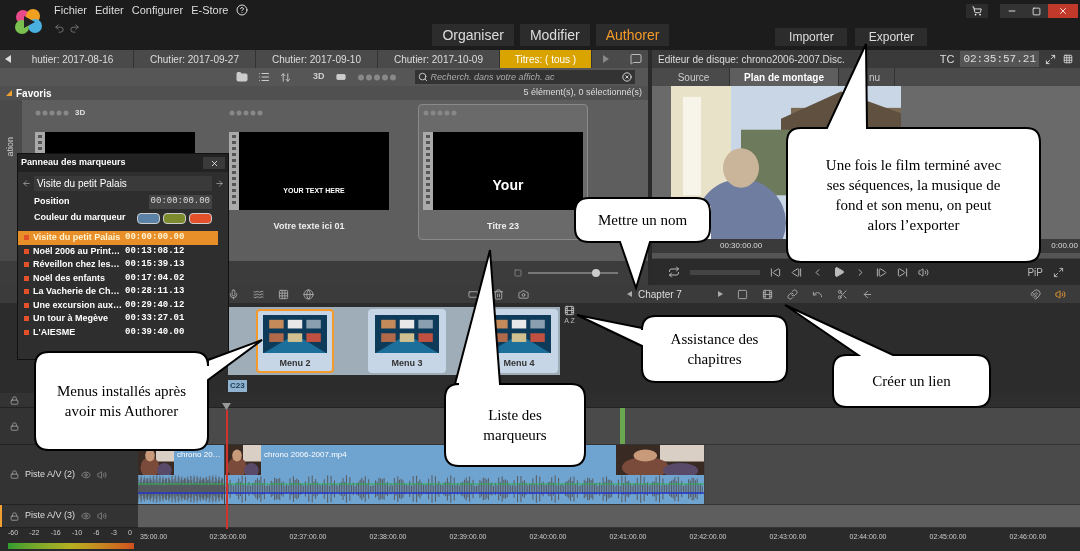 The width and height of the screenshot is (1080, 551). Describe the element at coordinates (751, 59) in the screenshot. I see `panel-title: Editeur de disque: chrono2006-2007.Disc.` at that location.